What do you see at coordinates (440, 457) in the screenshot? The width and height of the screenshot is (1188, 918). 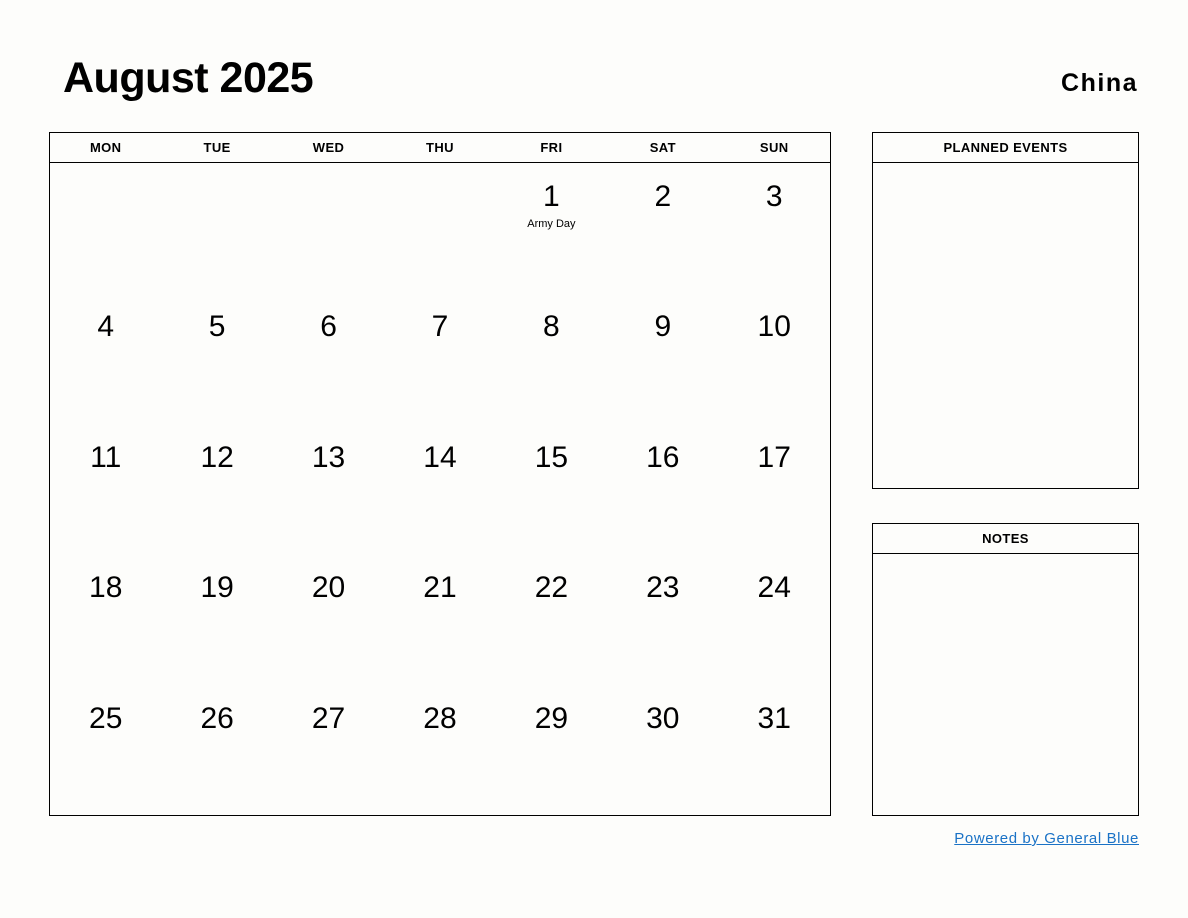 I see `day-number: 14` at bounding box center [440, 457].